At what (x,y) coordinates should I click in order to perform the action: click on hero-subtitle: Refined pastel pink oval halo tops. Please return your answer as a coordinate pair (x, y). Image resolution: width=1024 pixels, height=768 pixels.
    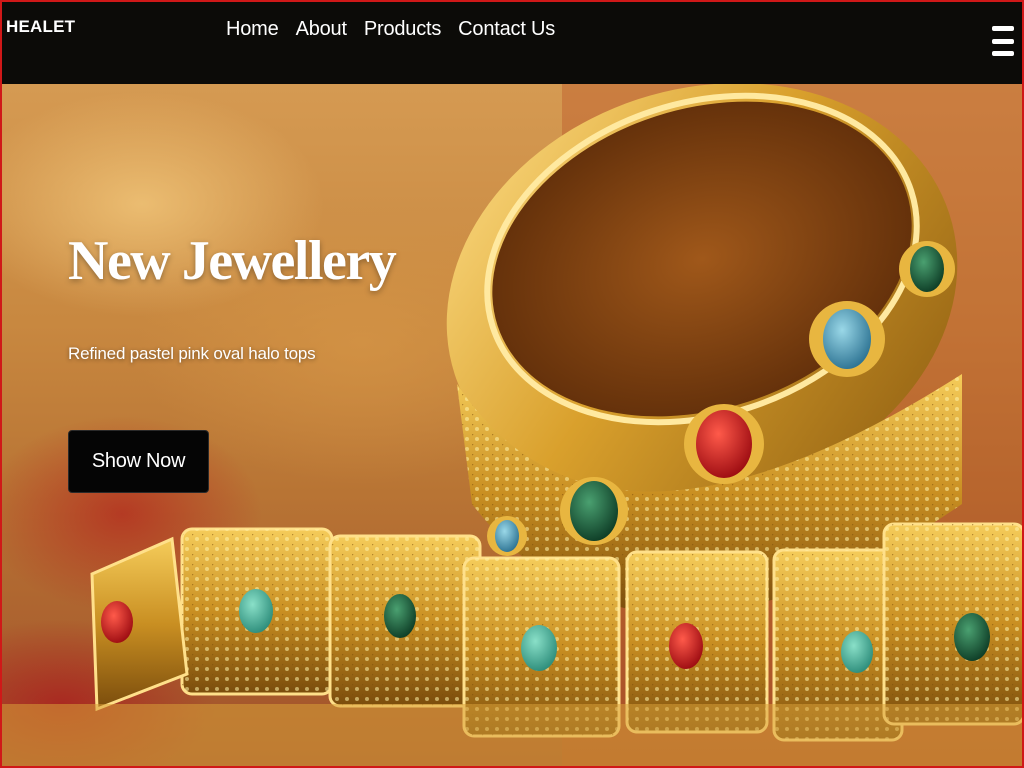
    Looking at the image, I should click on (192, 353).